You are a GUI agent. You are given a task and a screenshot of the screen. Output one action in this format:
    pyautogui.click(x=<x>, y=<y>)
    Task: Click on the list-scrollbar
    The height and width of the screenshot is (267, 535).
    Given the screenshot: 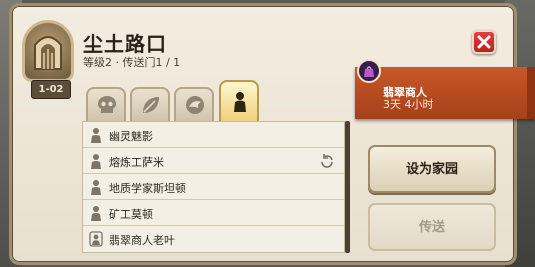 What is the action you would take?
    pyautogui.click(x=347, y=187)
    